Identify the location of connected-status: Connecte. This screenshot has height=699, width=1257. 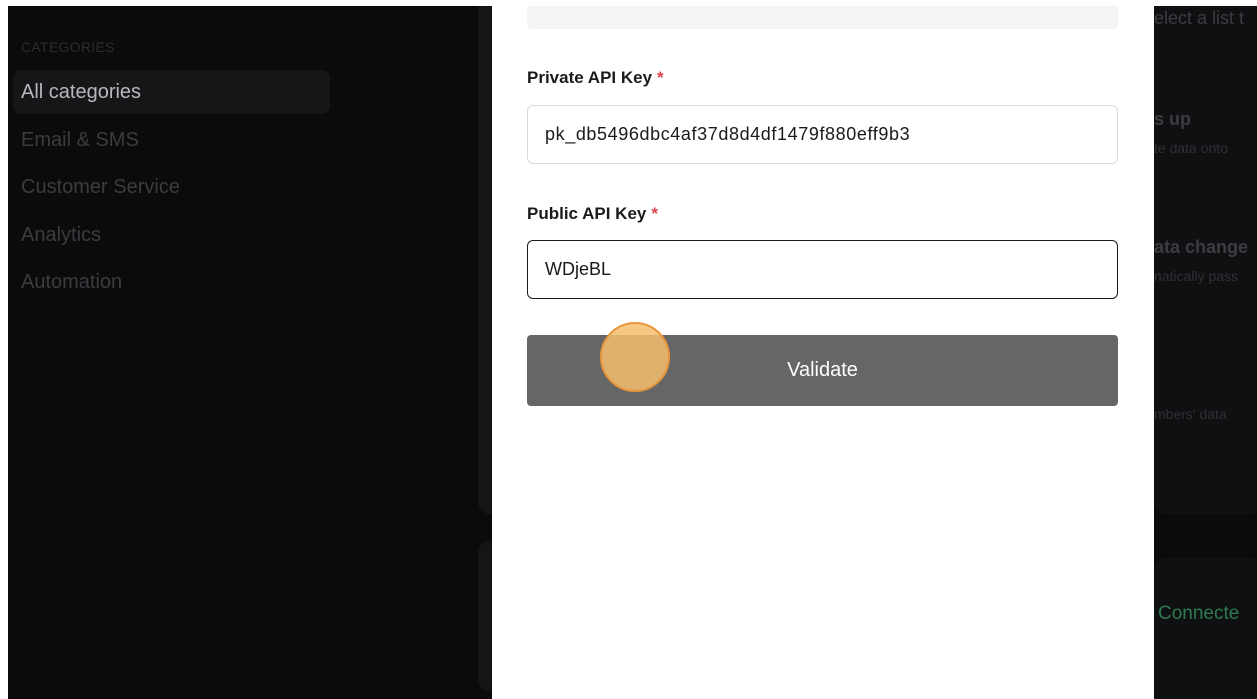
(1199, 613).